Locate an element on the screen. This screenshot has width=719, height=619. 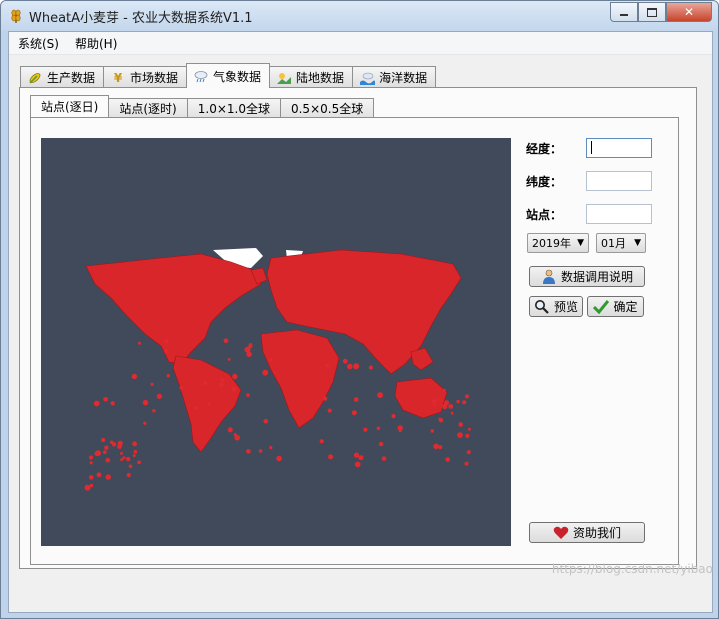
tab-land-label: 陆地数据 is located at coordinates (320, 78).